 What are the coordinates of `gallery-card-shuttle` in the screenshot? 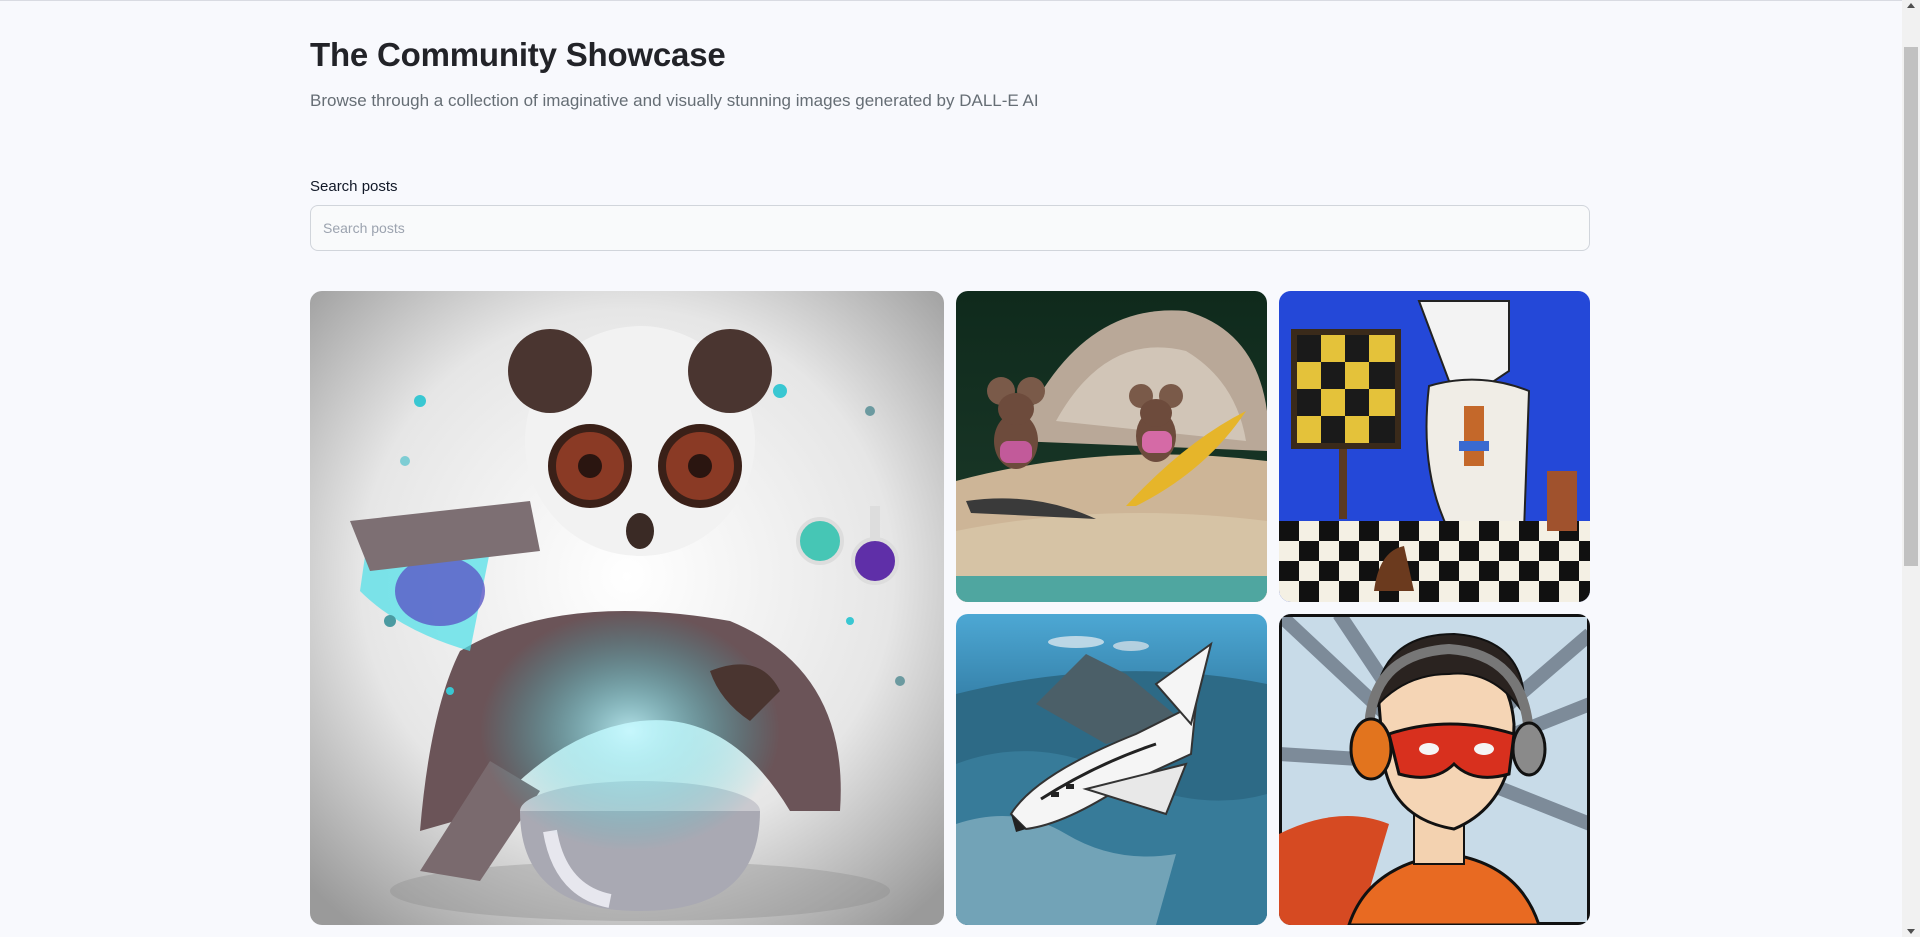 It's located at (1111, 769).